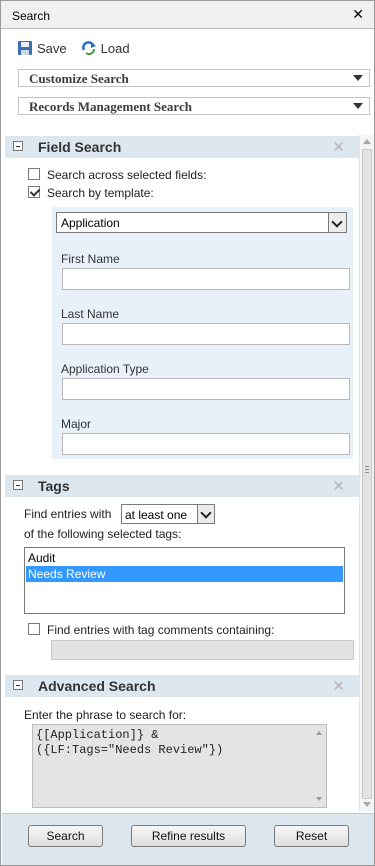 The height and width of the screenshot is (866, 375). What do you see at coordinates (65, 836) in the screenshot?
I see `search-button: Search` at bounding box center [65, 836].